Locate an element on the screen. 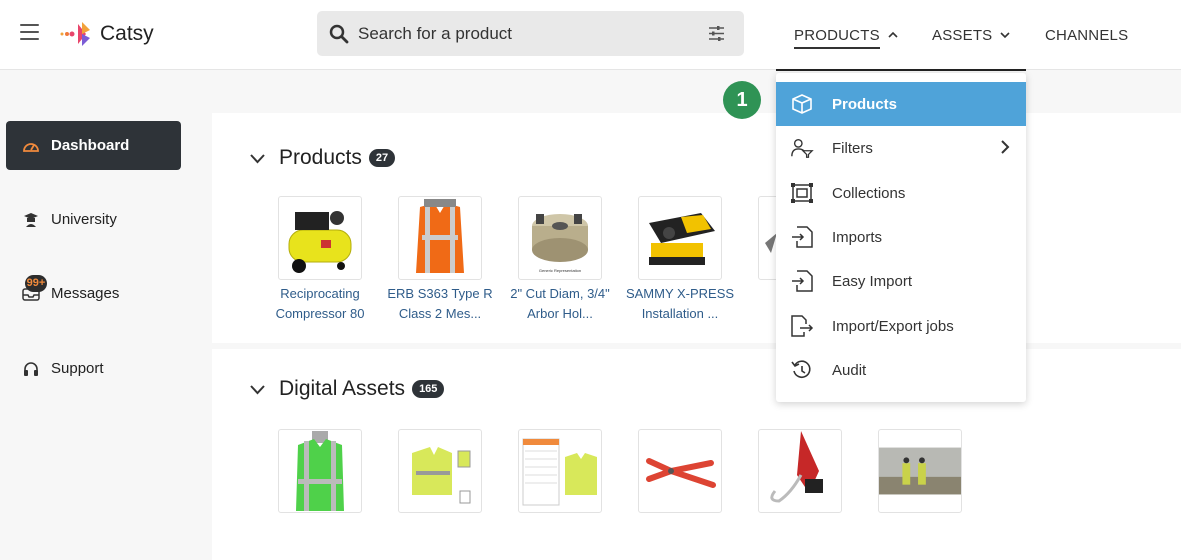  count-badge: 27 is located at coordinates (382, 158).